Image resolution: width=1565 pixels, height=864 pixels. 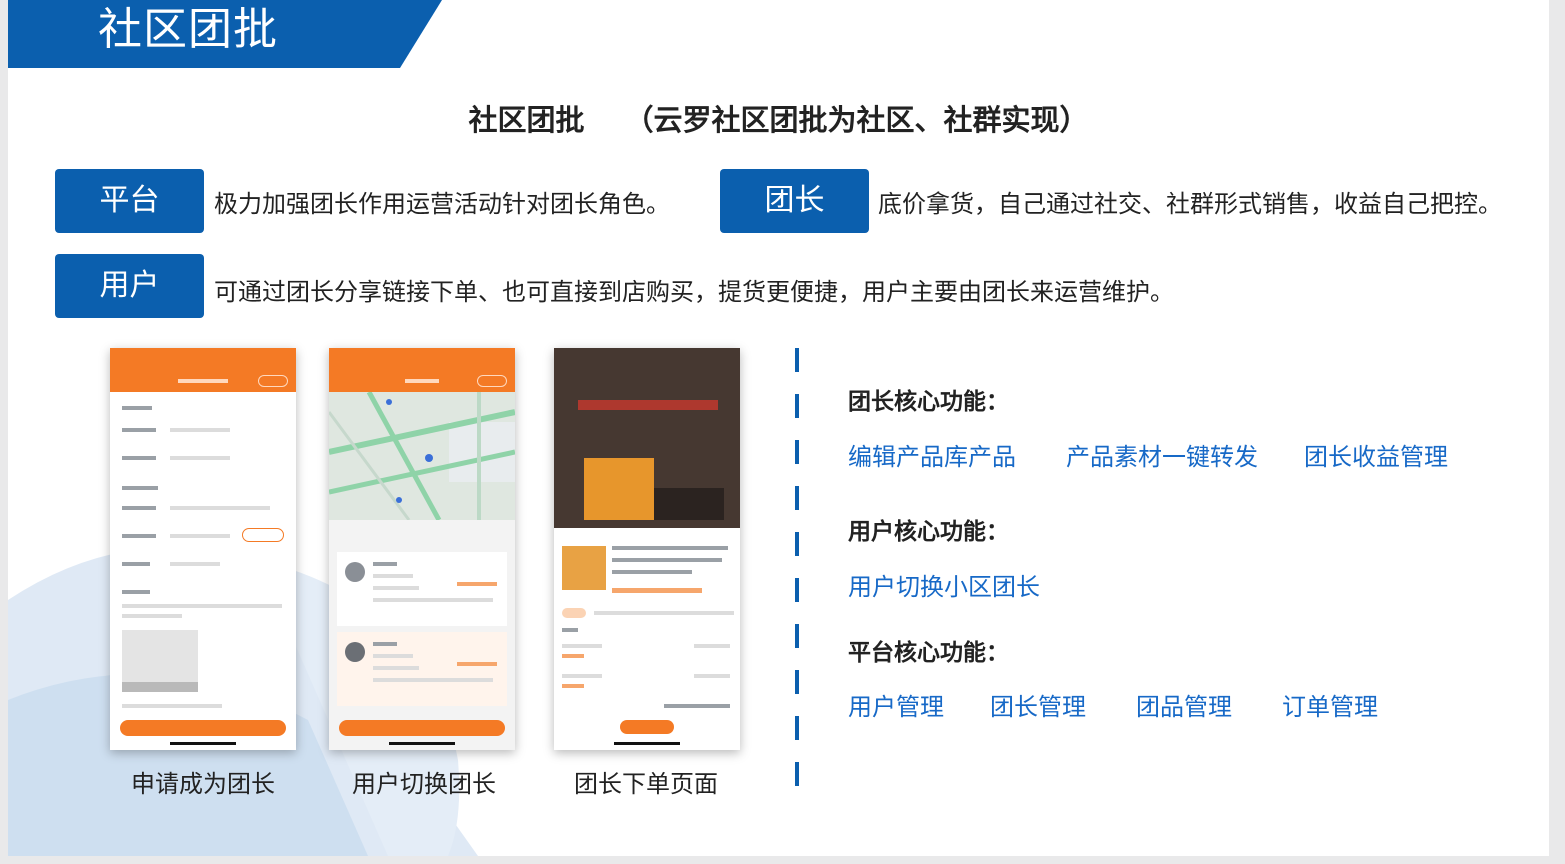 I want to click on map-view, so click(x=422, y=456).